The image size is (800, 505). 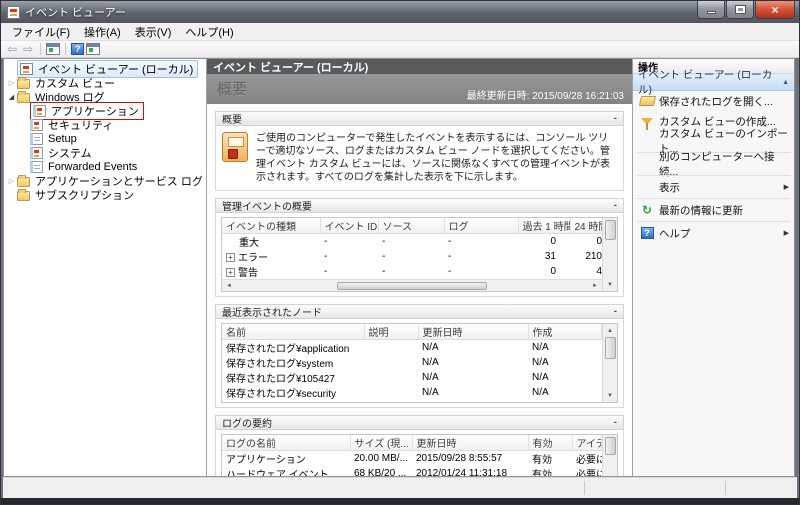 I want to click on admin-row-error: + エラー - - - 31 210, so click(x=419, y=256).